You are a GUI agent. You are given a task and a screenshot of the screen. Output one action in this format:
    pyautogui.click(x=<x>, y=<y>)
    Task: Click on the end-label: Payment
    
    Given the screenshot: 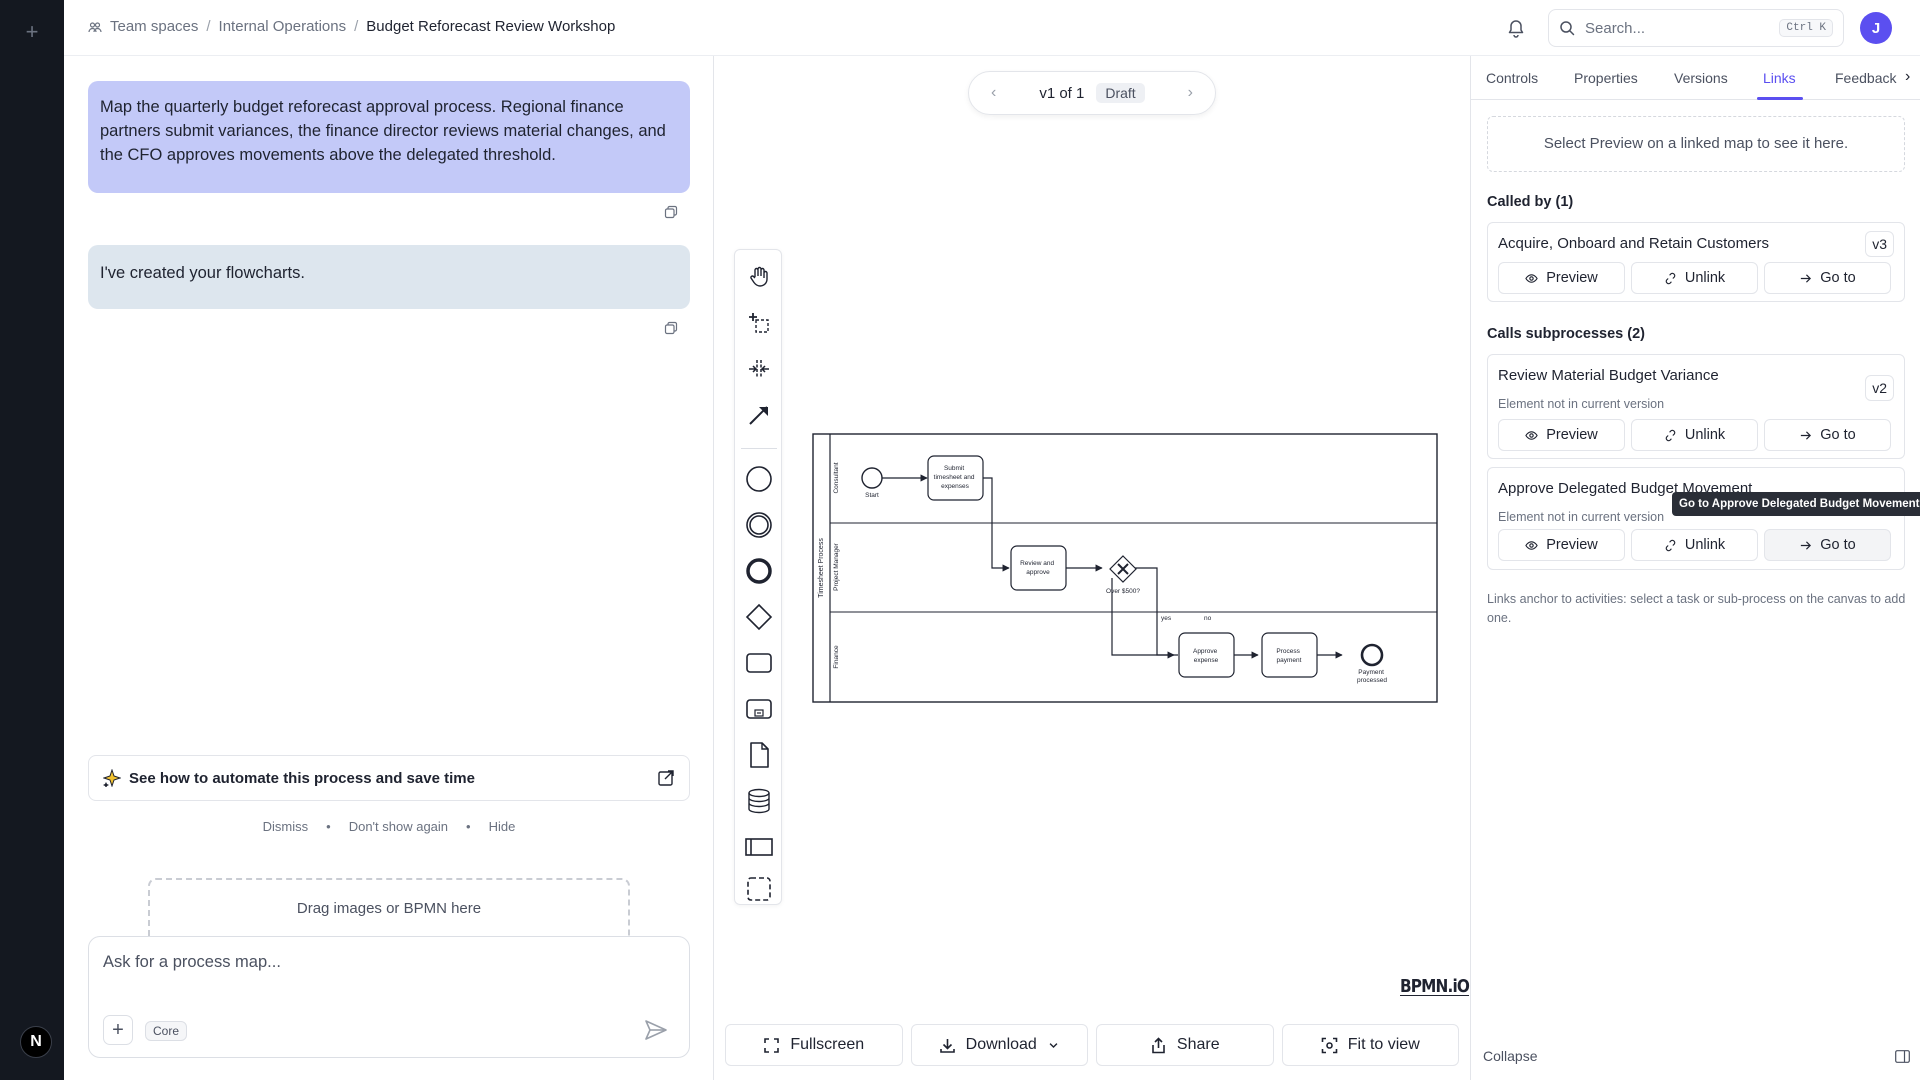 What is the action you would take?
    pyautogui.click(x=1371, y=672)
    